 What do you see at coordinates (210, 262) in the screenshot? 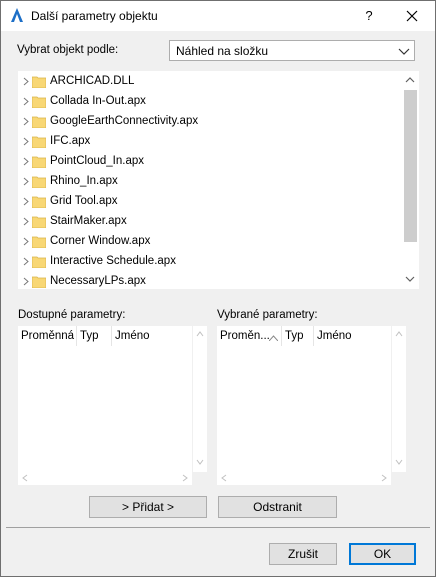
I see `tree-item: Interactive Schedule.apx` at bounding box center [210, 262].